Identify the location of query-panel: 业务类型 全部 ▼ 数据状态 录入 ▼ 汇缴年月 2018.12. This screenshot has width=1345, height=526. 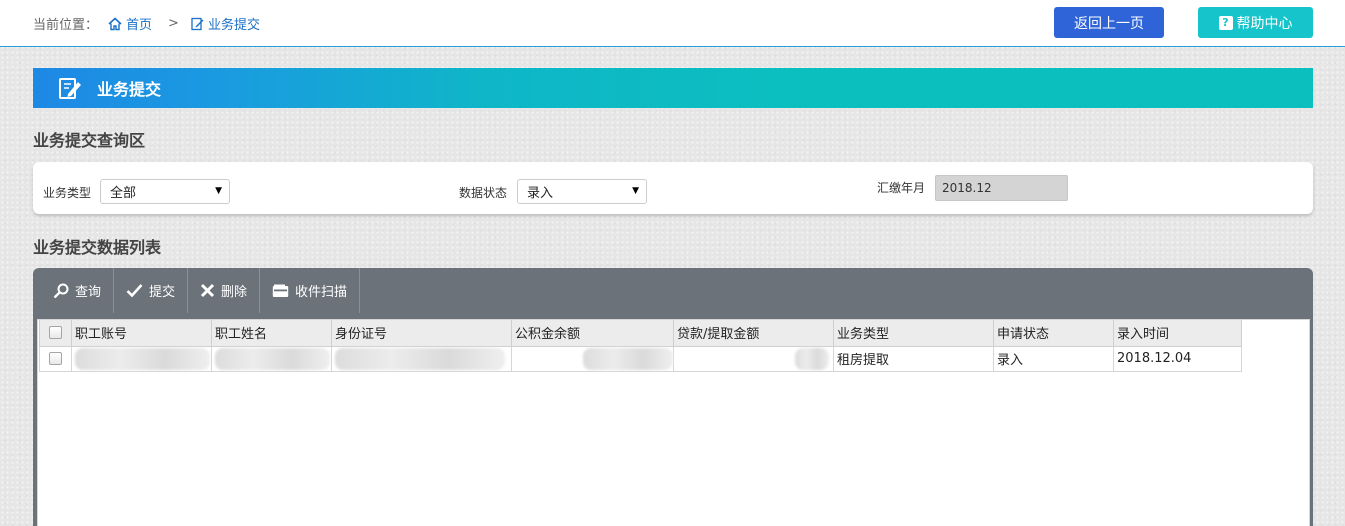
(673, 188).